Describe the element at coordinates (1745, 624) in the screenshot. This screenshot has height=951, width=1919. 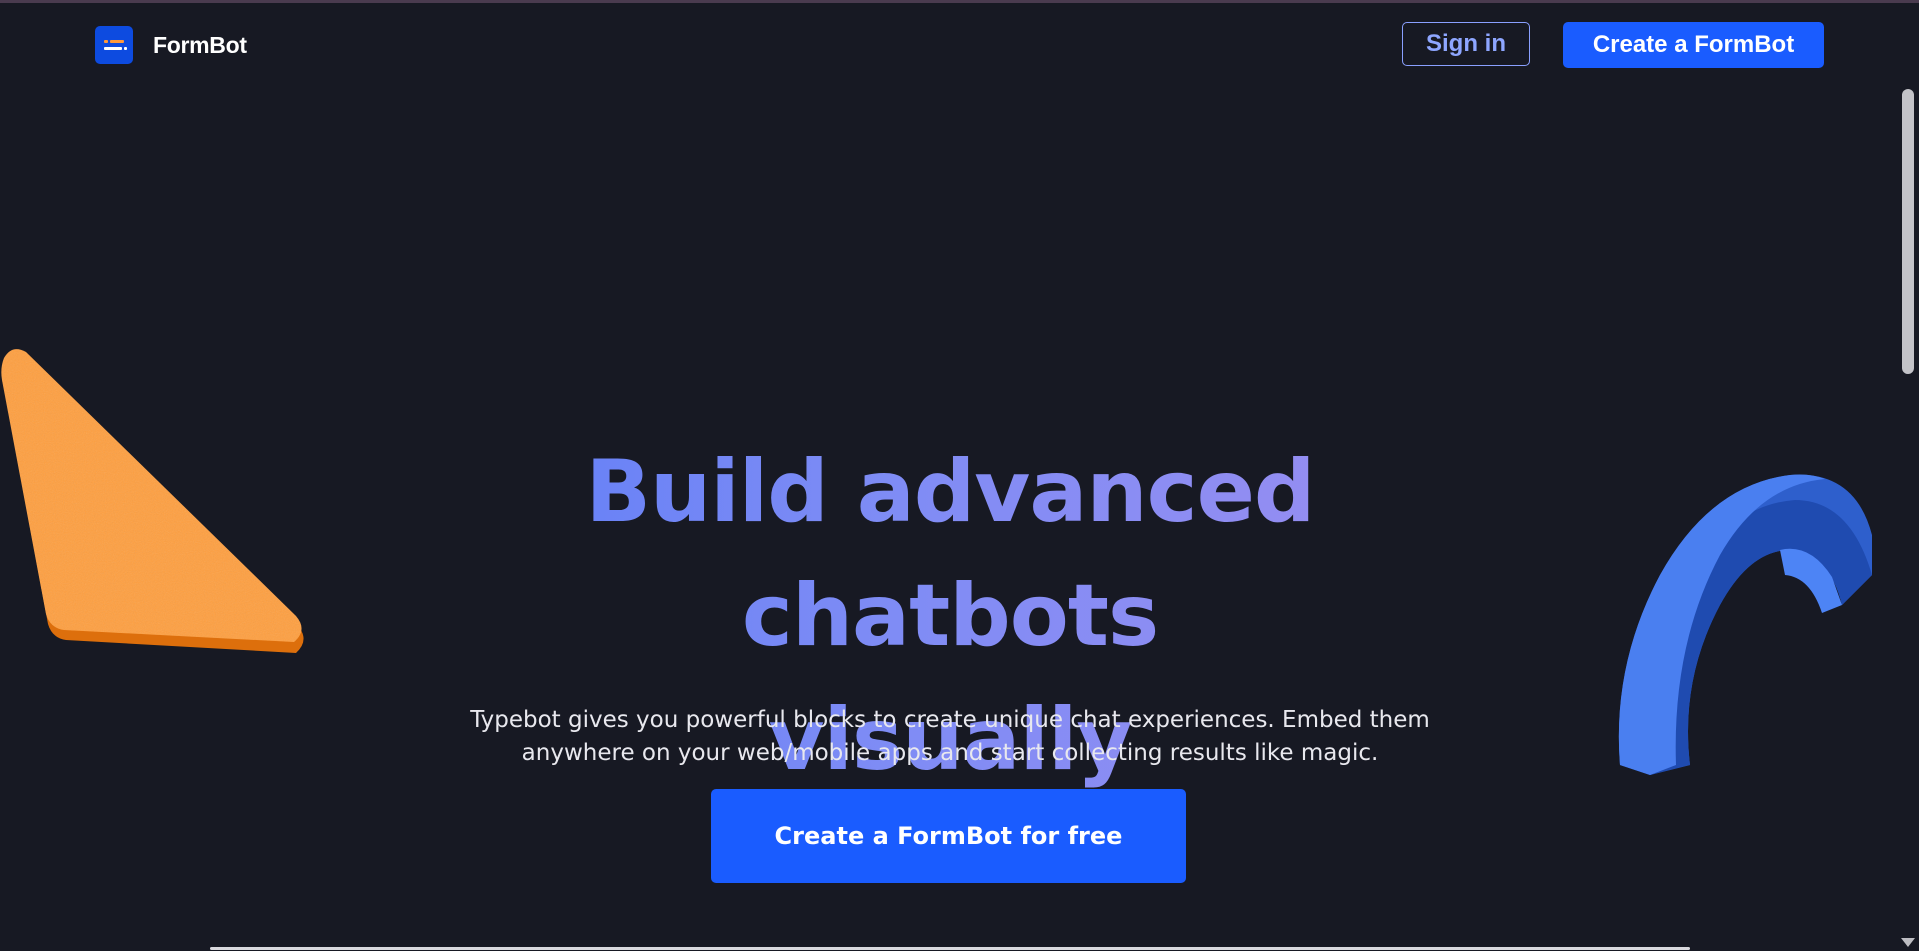
I see `blue-arc-decoration` at that location.